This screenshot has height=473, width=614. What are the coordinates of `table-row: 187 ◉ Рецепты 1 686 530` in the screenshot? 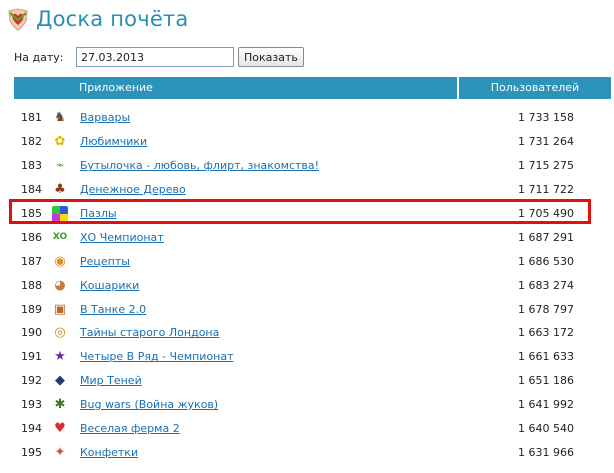 It's located at (312, 261).